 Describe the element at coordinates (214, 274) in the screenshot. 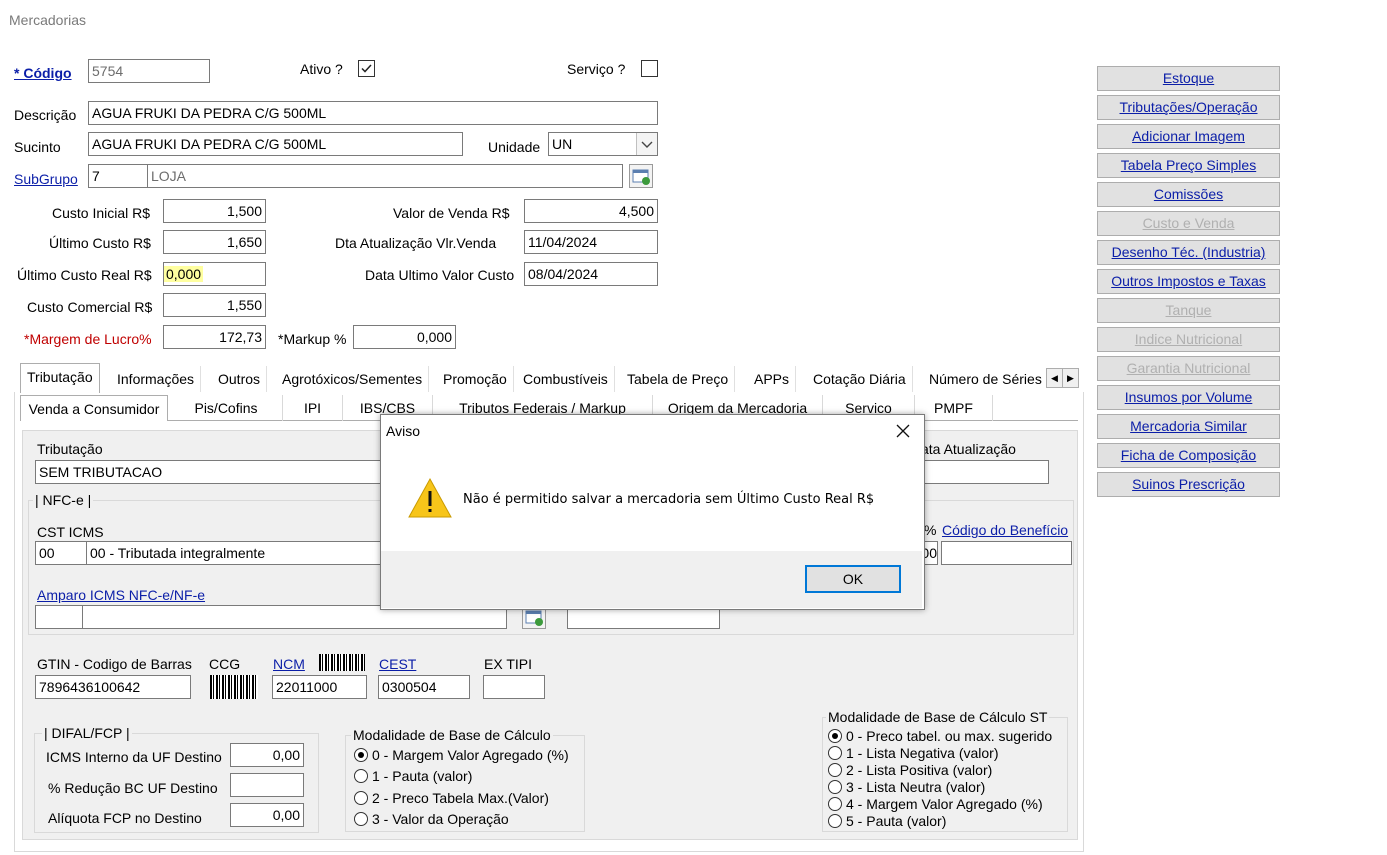

I see `ultimo-custo-real-field: 0,000` at that location.